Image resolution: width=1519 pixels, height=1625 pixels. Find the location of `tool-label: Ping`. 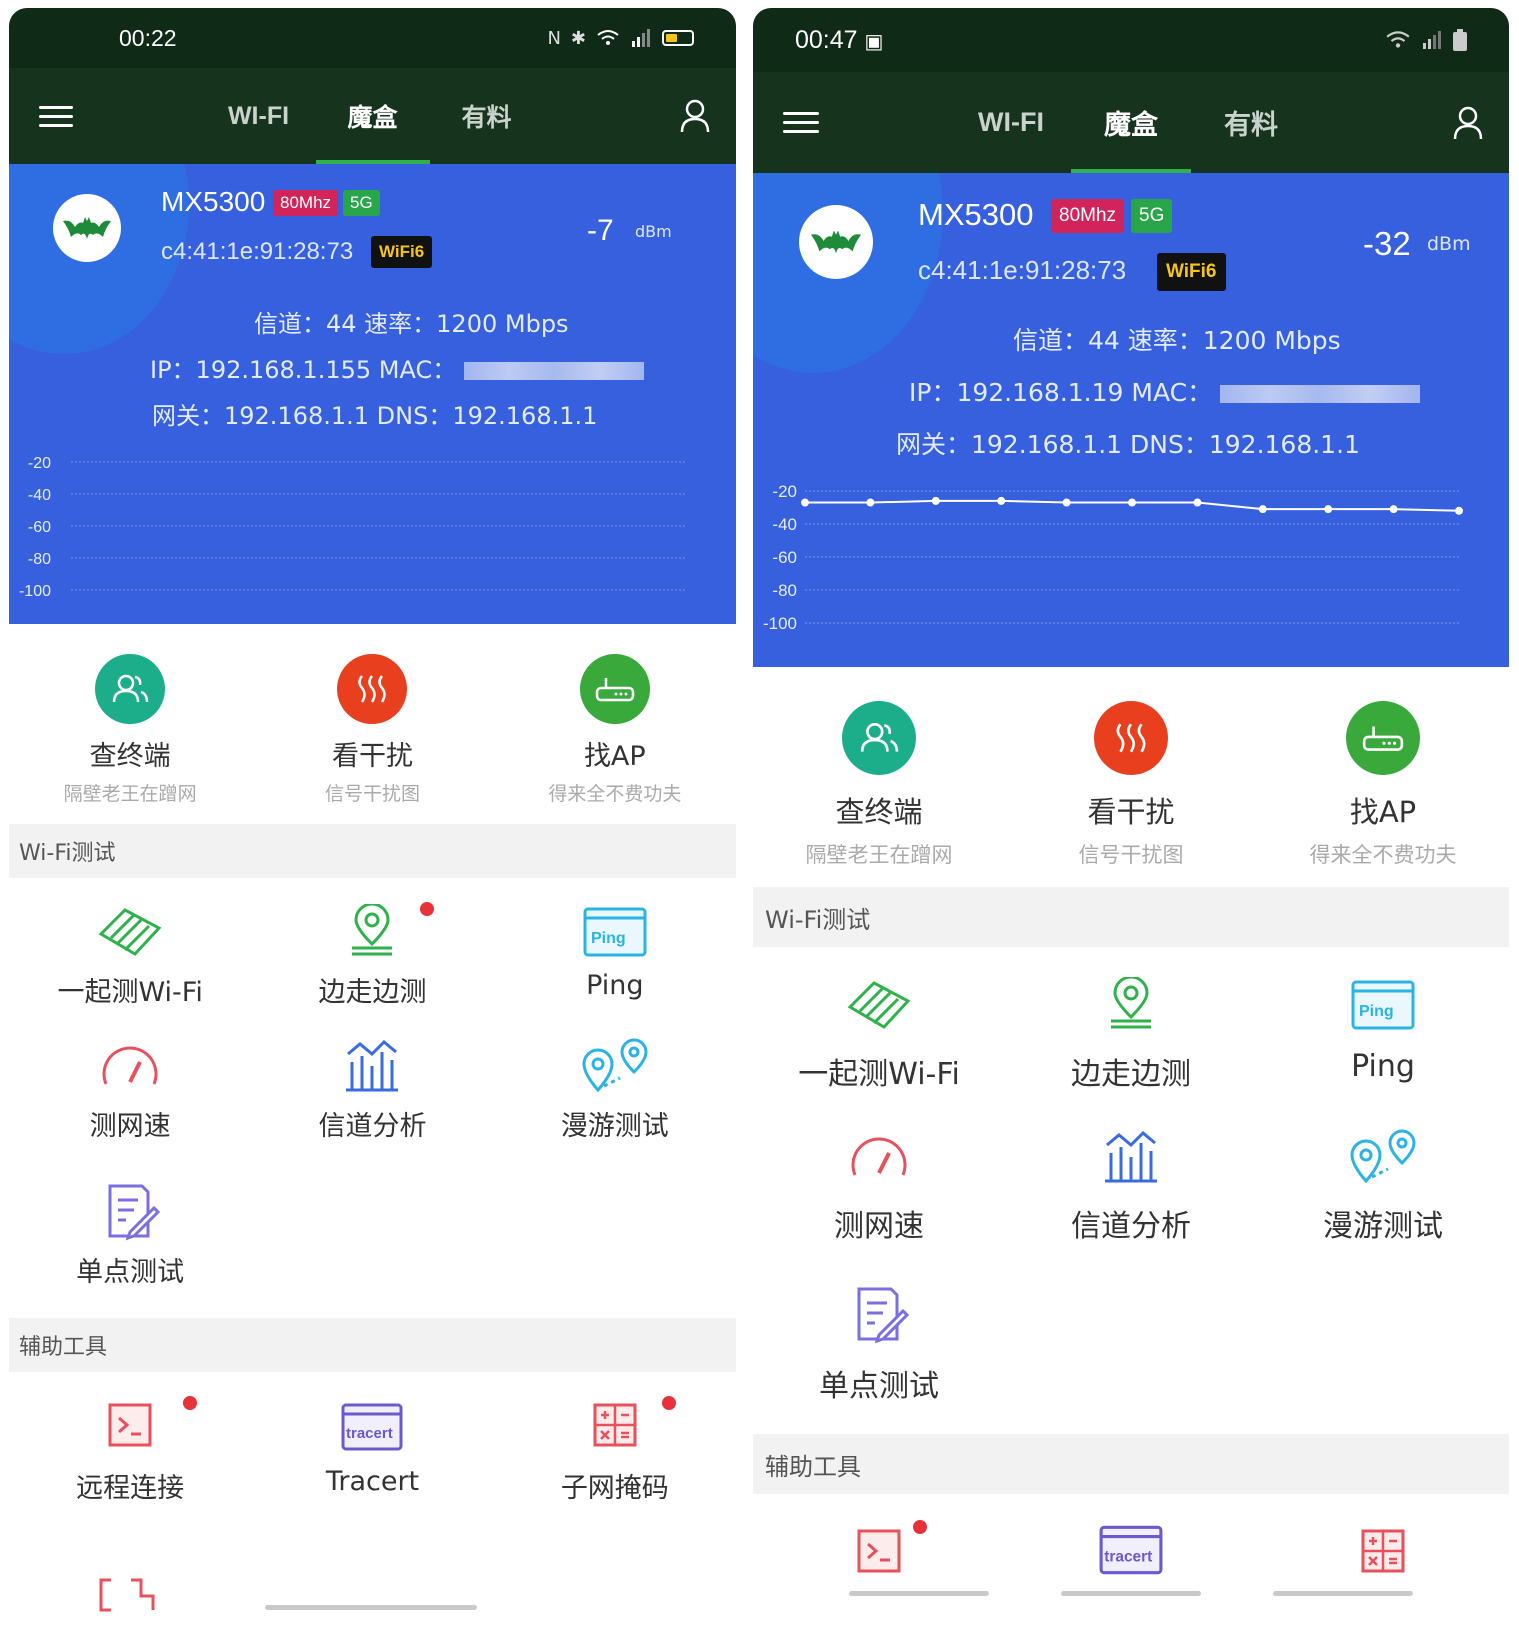

tool-label: Ping is located at coordinates (1383, 1066).